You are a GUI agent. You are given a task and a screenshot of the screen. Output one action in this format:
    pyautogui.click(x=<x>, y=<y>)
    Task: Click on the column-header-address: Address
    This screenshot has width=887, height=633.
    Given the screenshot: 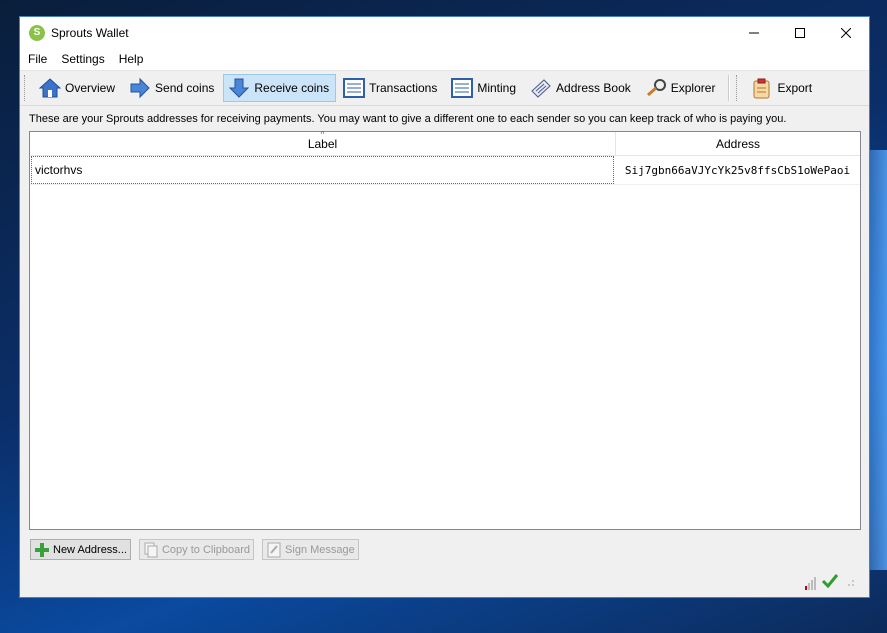 What is the action you would take?
    pyautogui.click(x=738, y=143)
    